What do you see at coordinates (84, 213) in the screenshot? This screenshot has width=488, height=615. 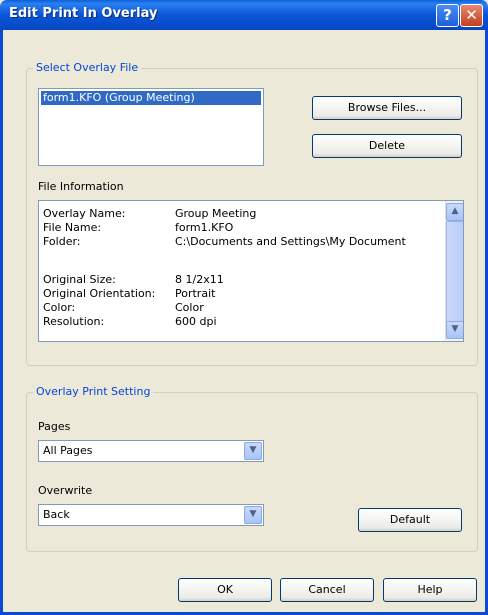 I see `info-key: Overlay Name:` at bounding box center [84, 213].